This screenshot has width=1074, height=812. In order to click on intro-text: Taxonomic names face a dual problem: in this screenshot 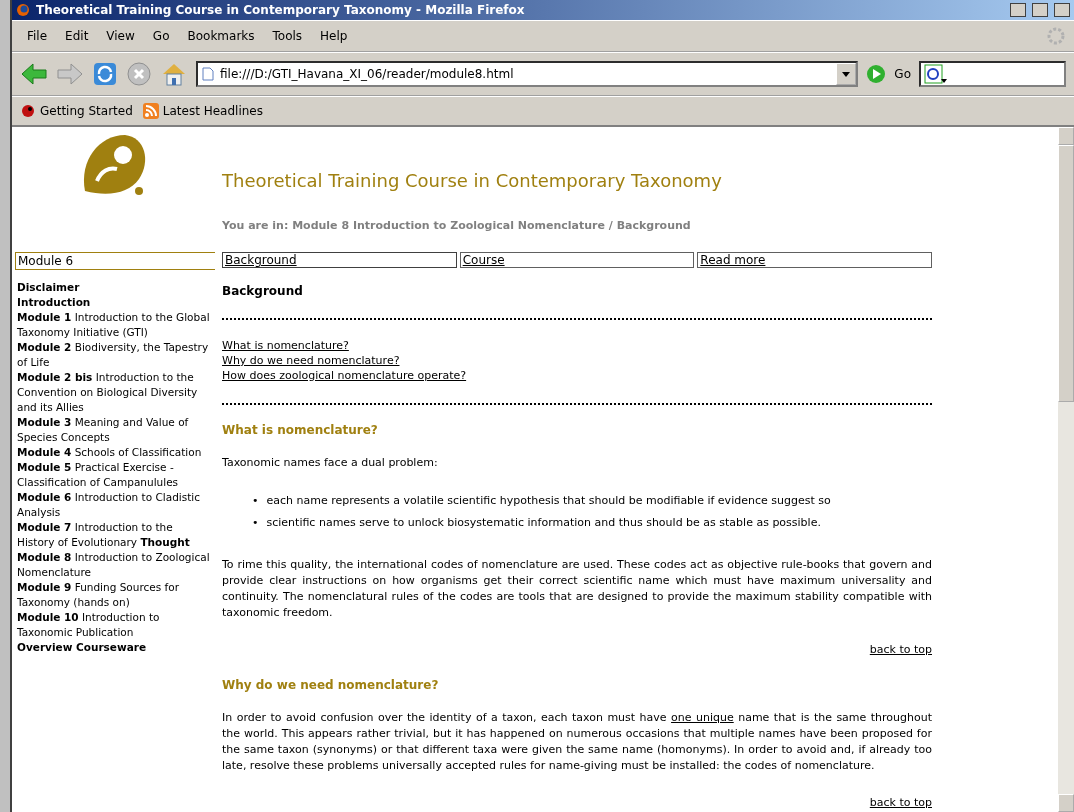, I will do `click(330, 463)`.